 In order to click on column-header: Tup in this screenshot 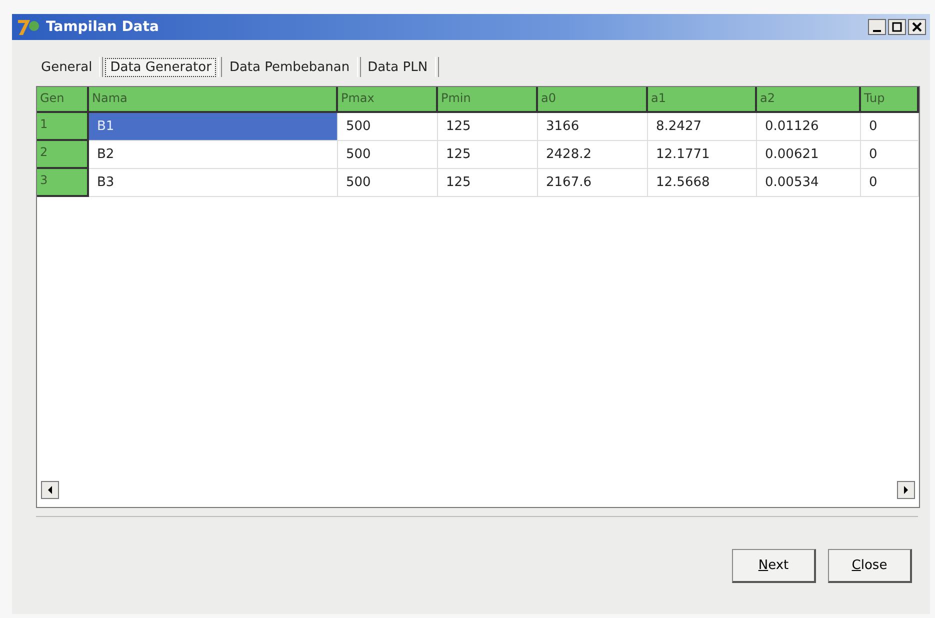, I will do `click(890, 100)`.